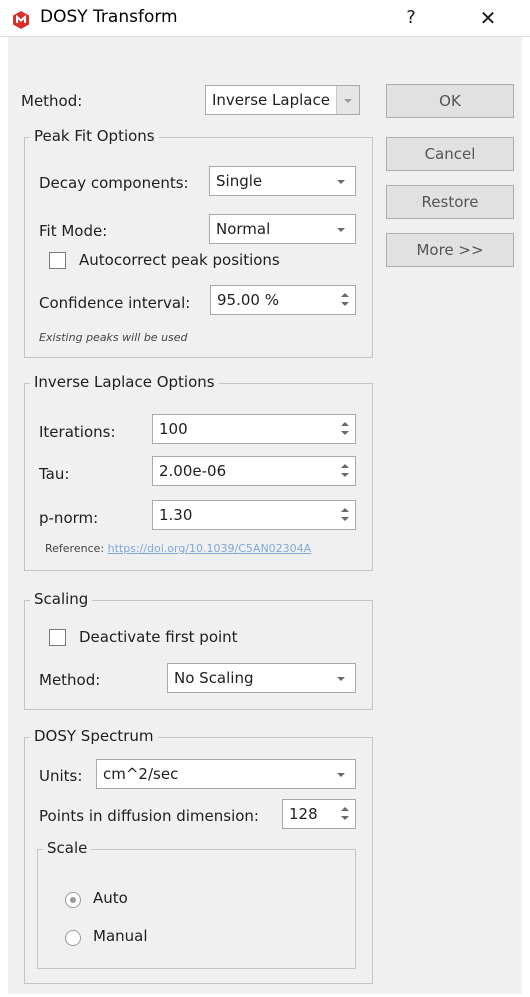 Image resolution: width=530 pixels, height=997 pixels. Describe the element at coordinates (450, 101) in the screenshot. I see `ok-button: OK` at that location.